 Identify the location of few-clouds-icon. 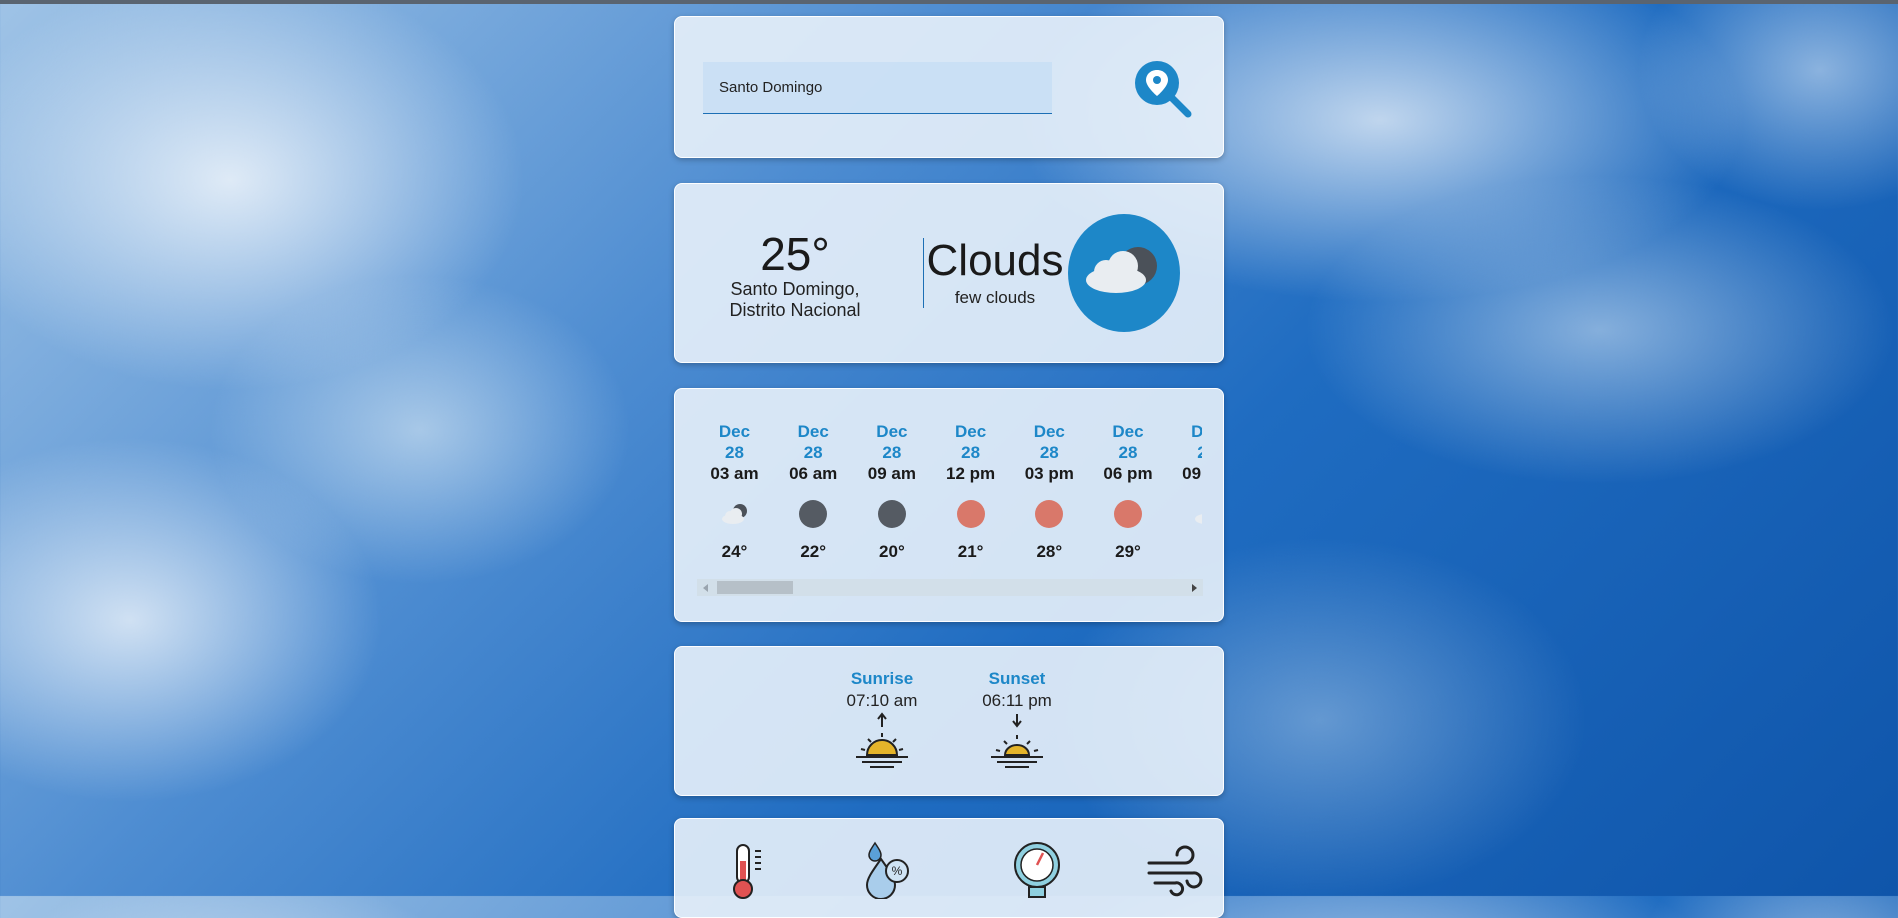
(1196, 514).